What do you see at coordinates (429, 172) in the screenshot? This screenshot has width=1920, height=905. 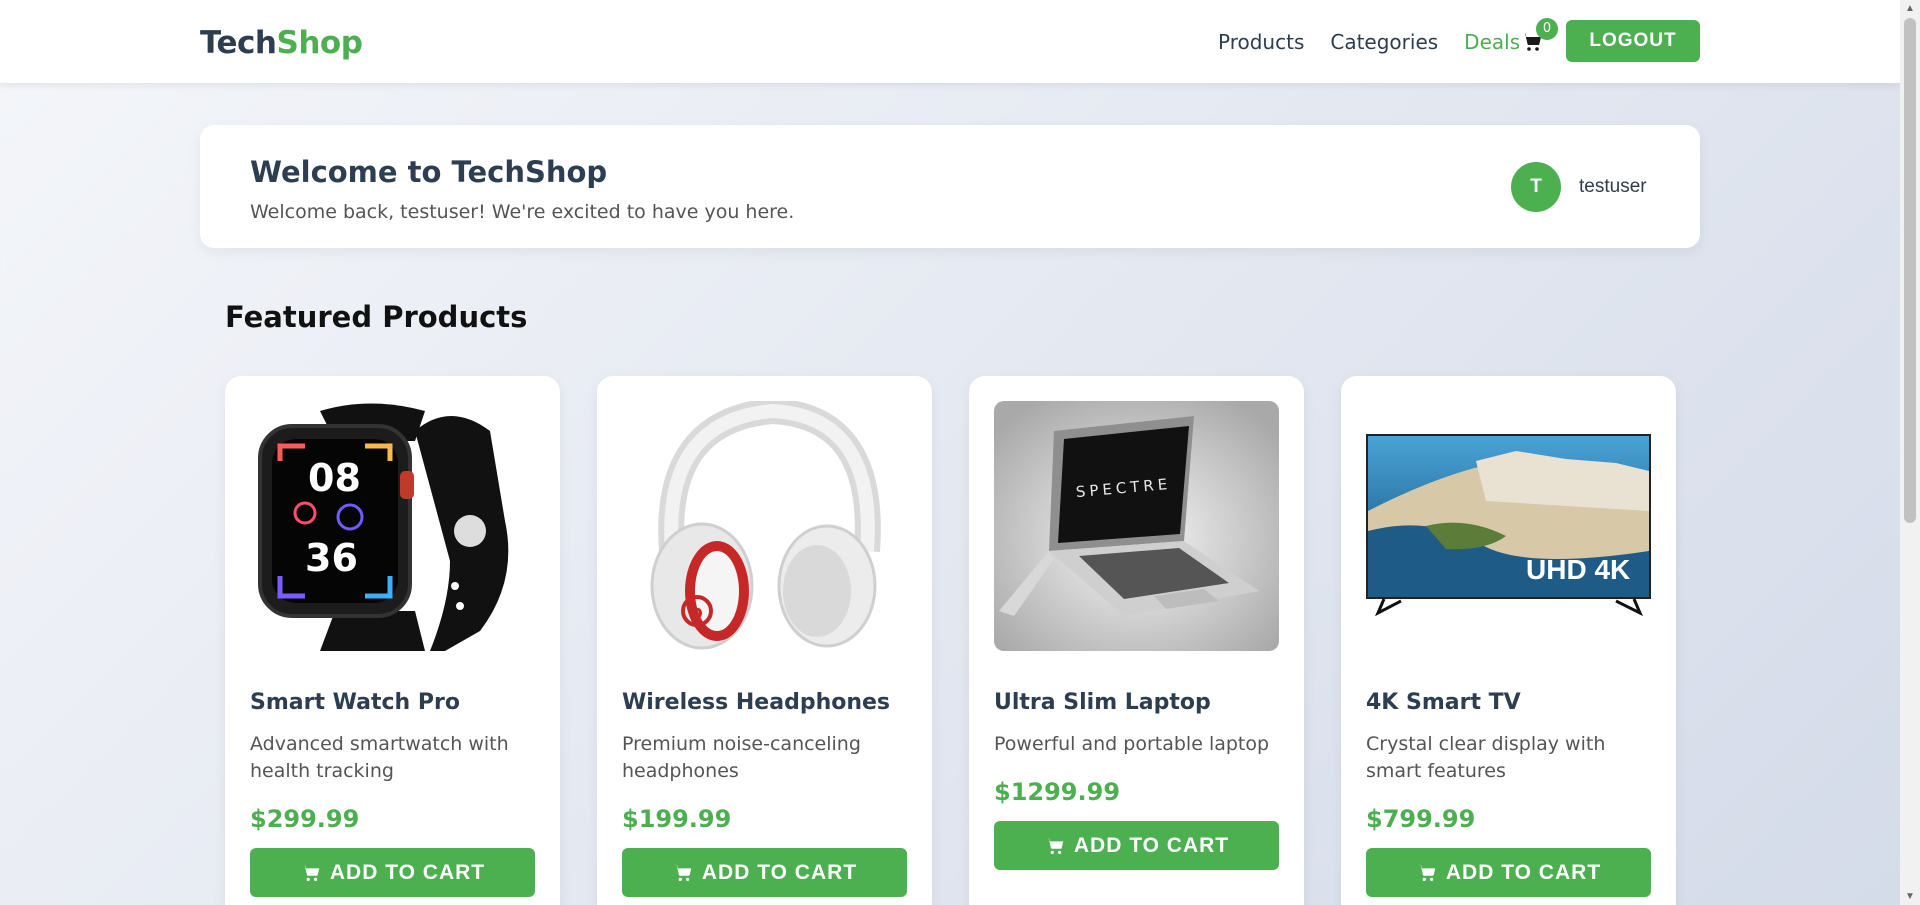 I see `welcome-title: Welcome to TechShop` at bounding box center [429, 172].